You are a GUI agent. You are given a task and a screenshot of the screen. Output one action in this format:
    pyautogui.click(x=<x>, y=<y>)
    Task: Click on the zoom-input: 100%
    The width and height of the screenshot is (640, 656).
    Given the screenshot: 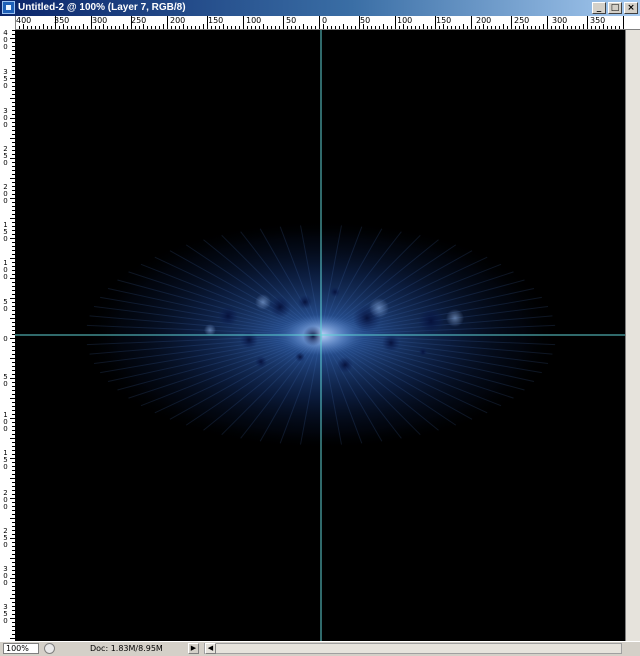 What is the action you would take?
    pyautogui.click(x=21, y=648)
    